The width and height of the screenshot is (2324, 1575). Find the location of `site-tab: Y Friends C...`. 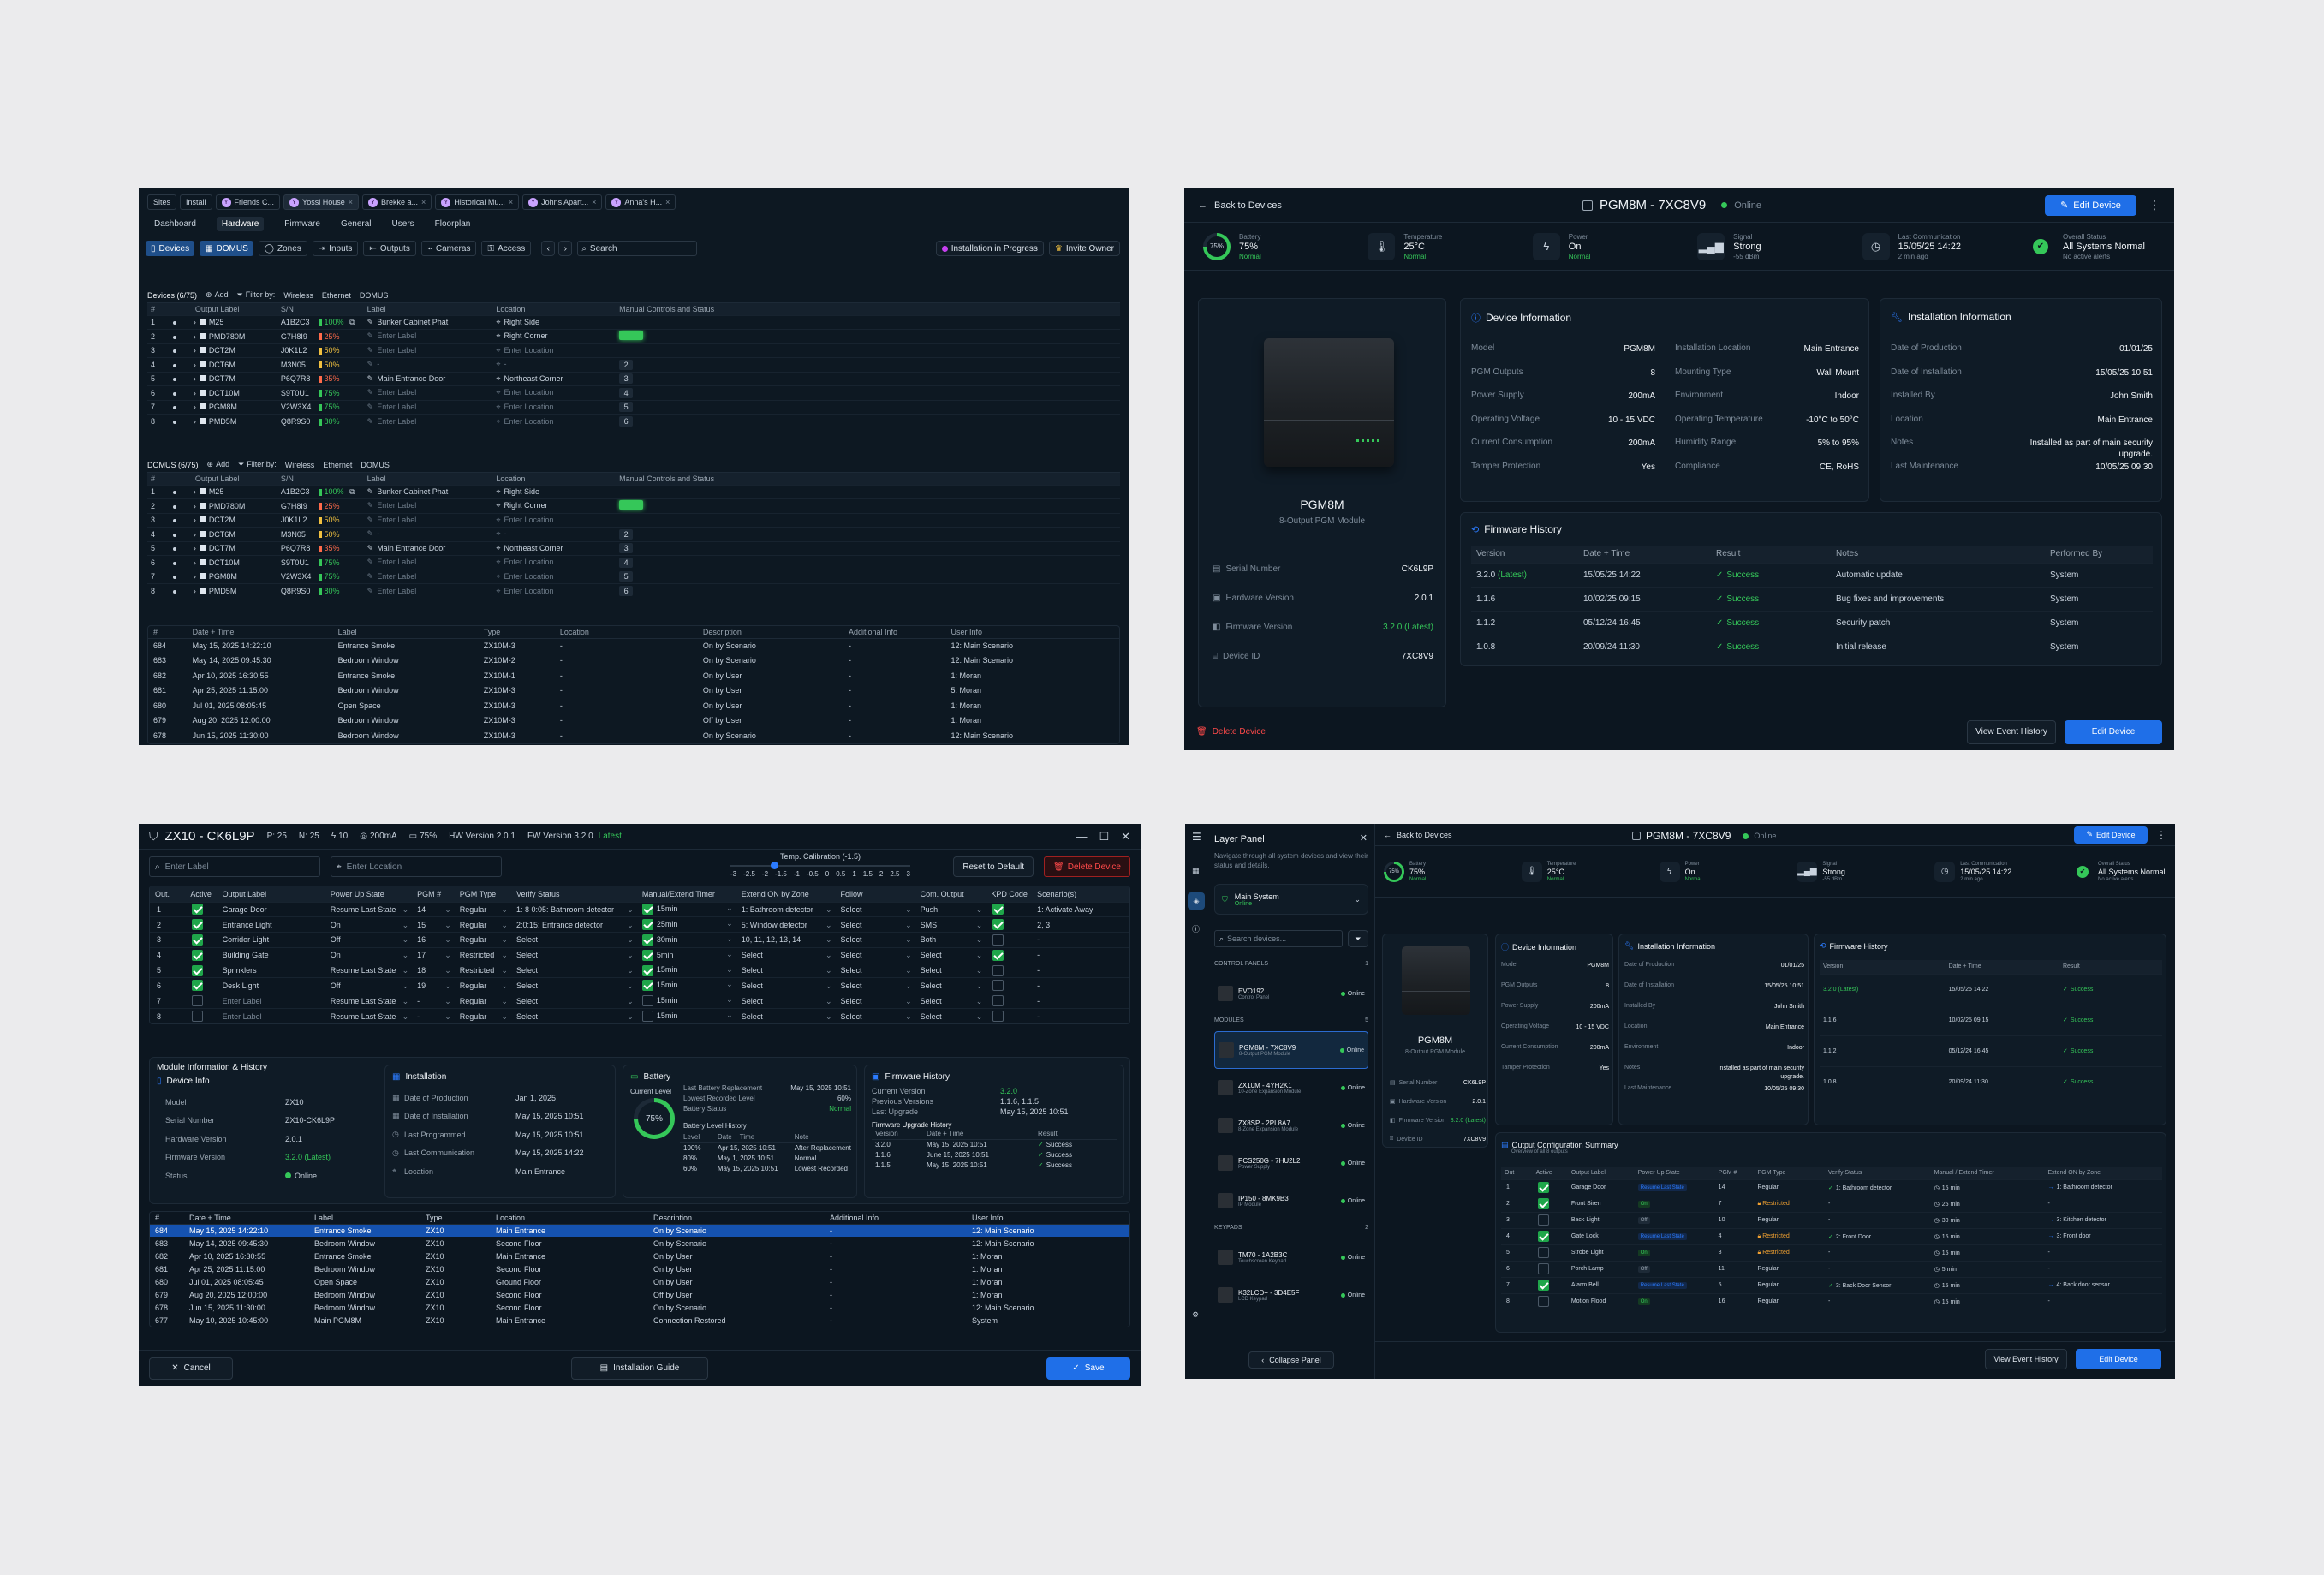

site-tab: Y Friends C... is located at coordinates (248, 202).